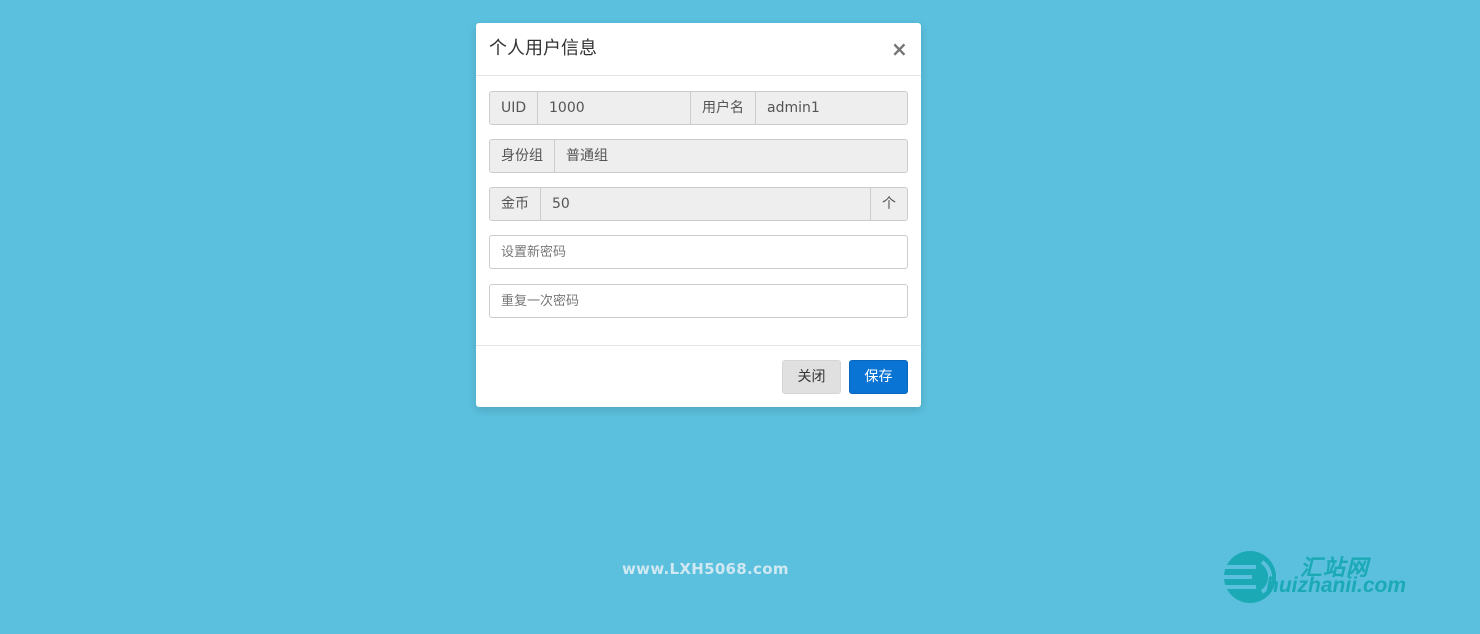 This screenshot has height=634, width=1480. What do you see at coordinates (832, 108) in the screenshot?
I see `username-value: admin1` at bounding box center [832, 108].